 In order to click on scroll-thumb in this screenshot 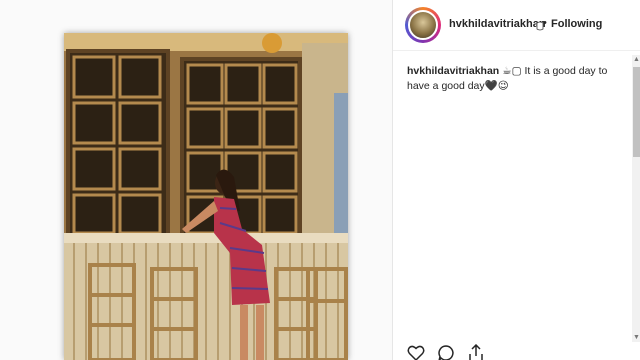, I will do `click(636, 112)`.